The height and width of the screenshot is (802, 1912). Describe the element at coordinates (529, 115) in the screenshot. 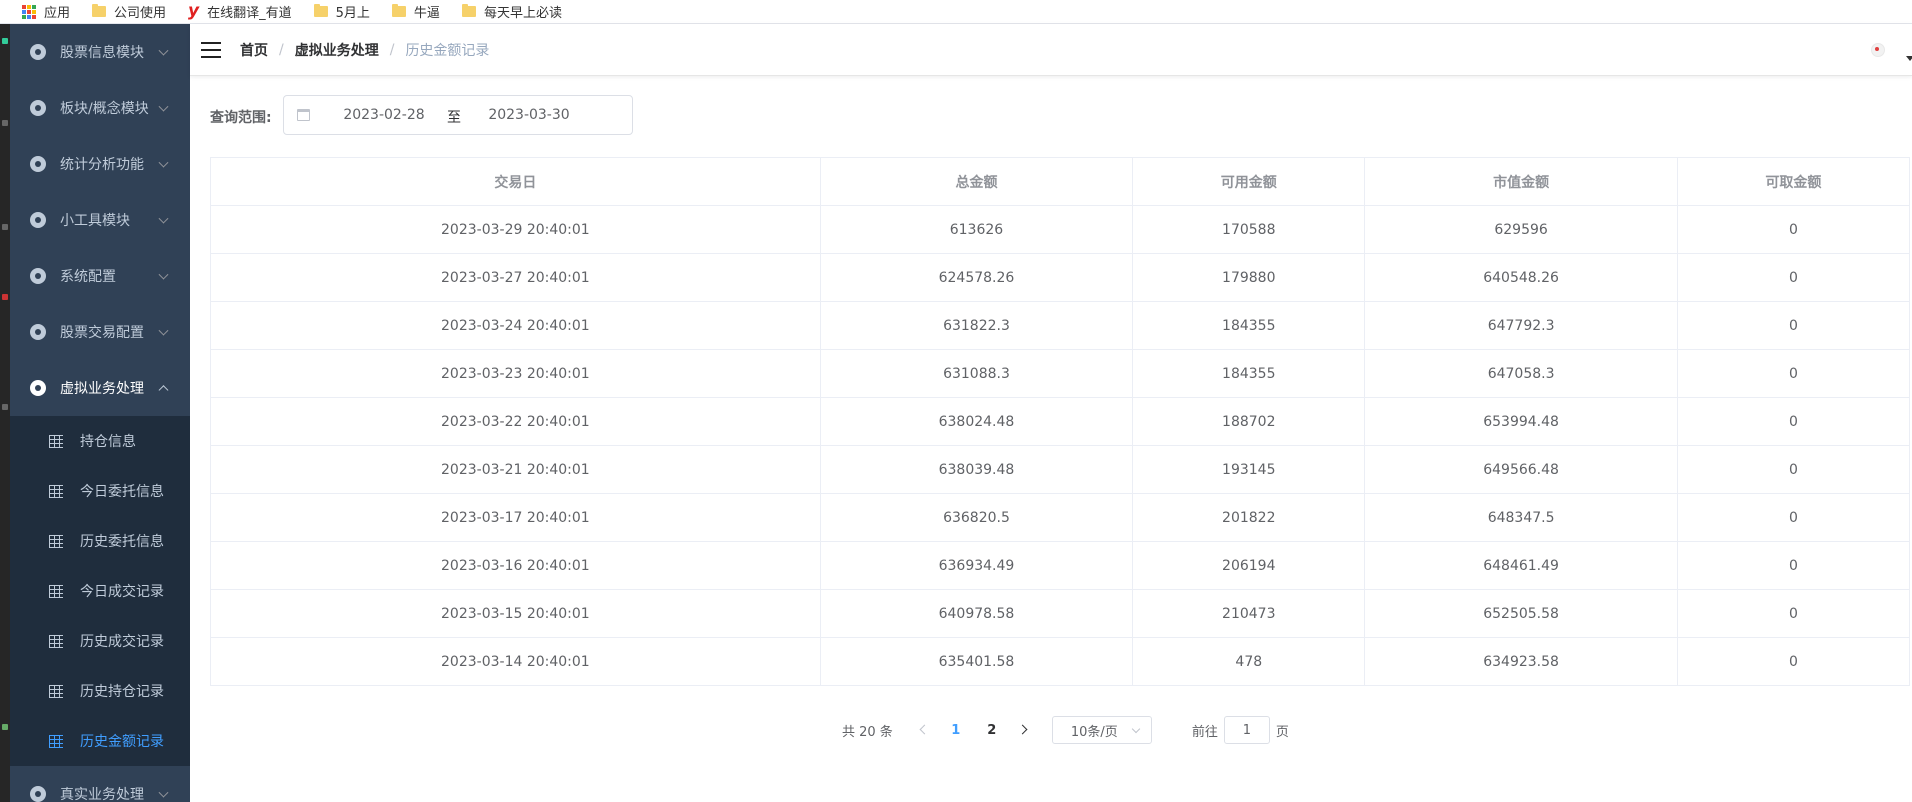

I see `end-date-input: 2023-03-30` at that location.